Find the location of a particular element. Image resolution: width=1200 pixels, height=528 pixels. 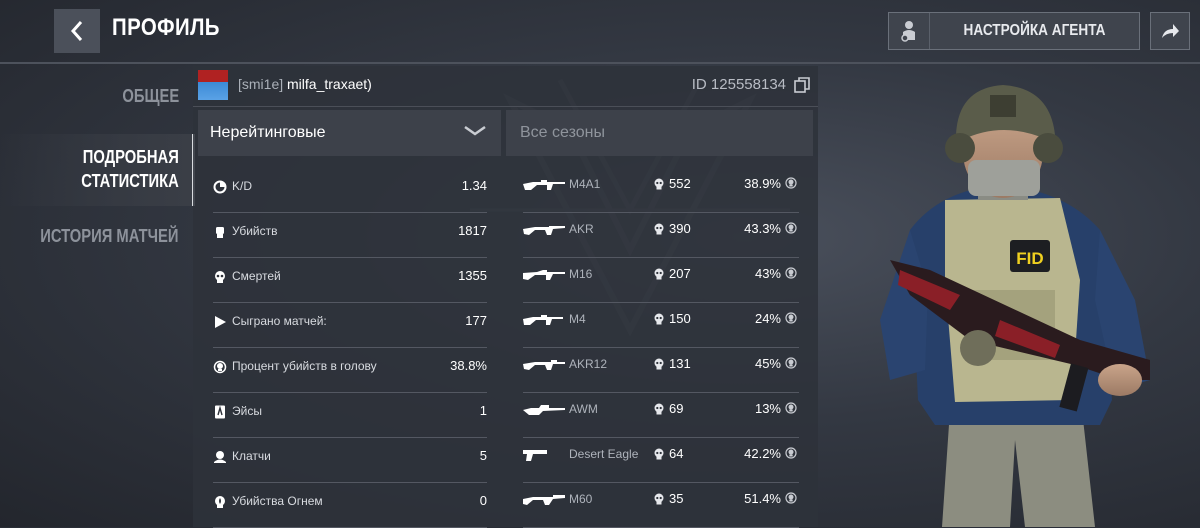

weapon-headshot-pct: 42.2% is located at coordinates (762, 453).